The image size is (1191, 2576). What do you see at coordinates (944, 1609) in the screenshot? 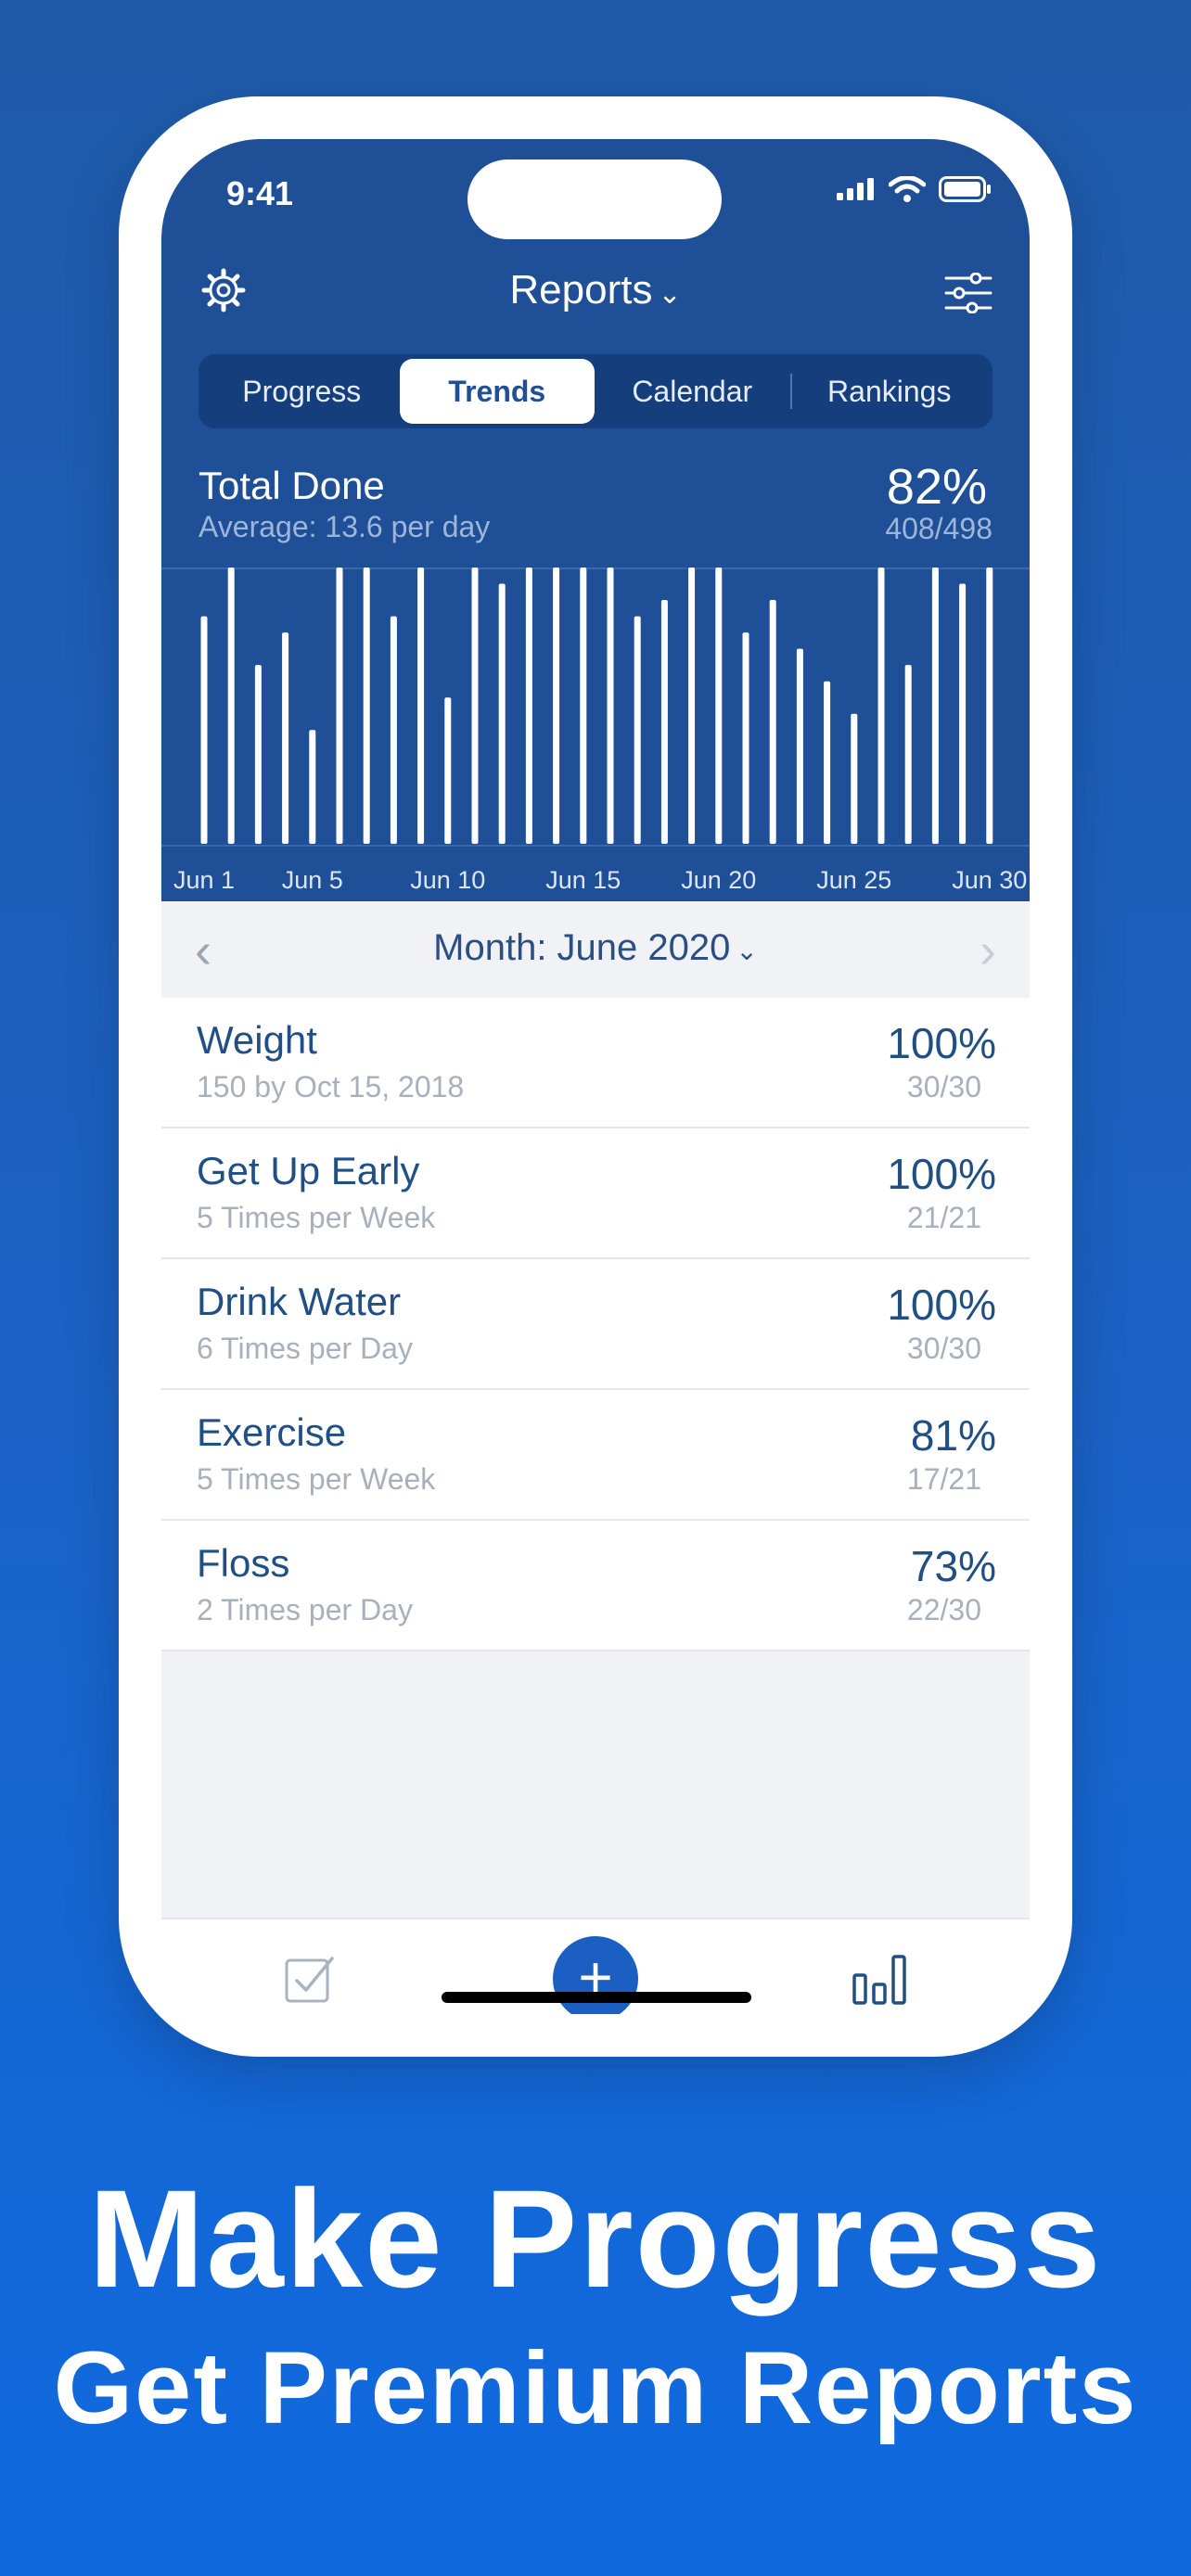
I see `habit-fraction: 22/30` at bounding box center [944, 1609].